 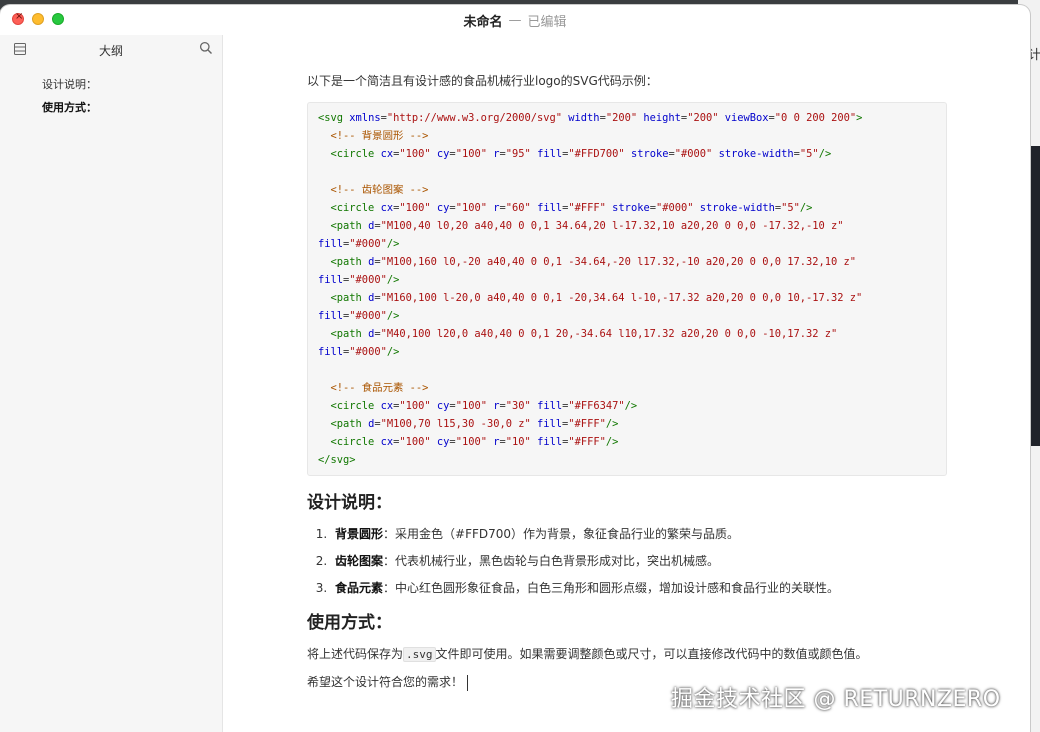 I want to click on usage-heading: 使用方式：, so click(x=349, y=623).